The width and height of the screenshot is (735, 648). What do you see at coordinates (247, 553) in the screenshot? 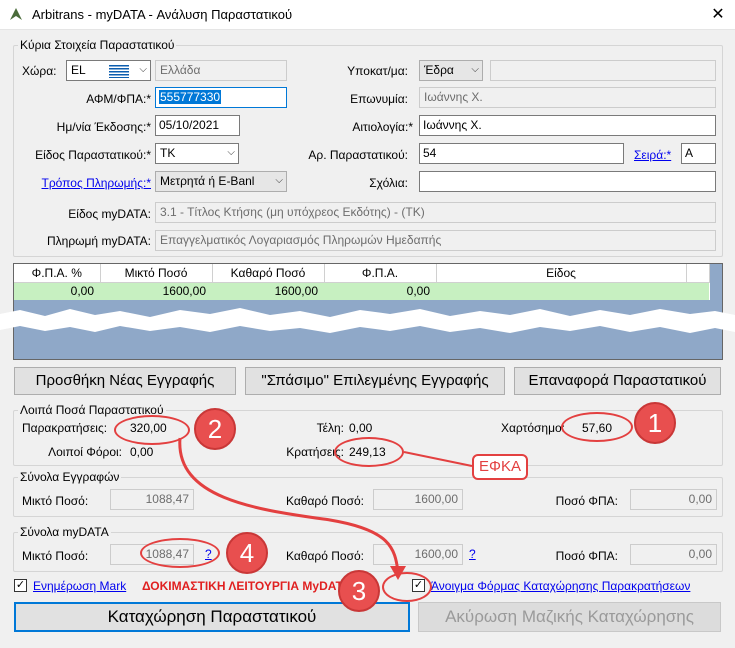
I see `annotation-badge-4: 4` at bounding box center [247, 553].